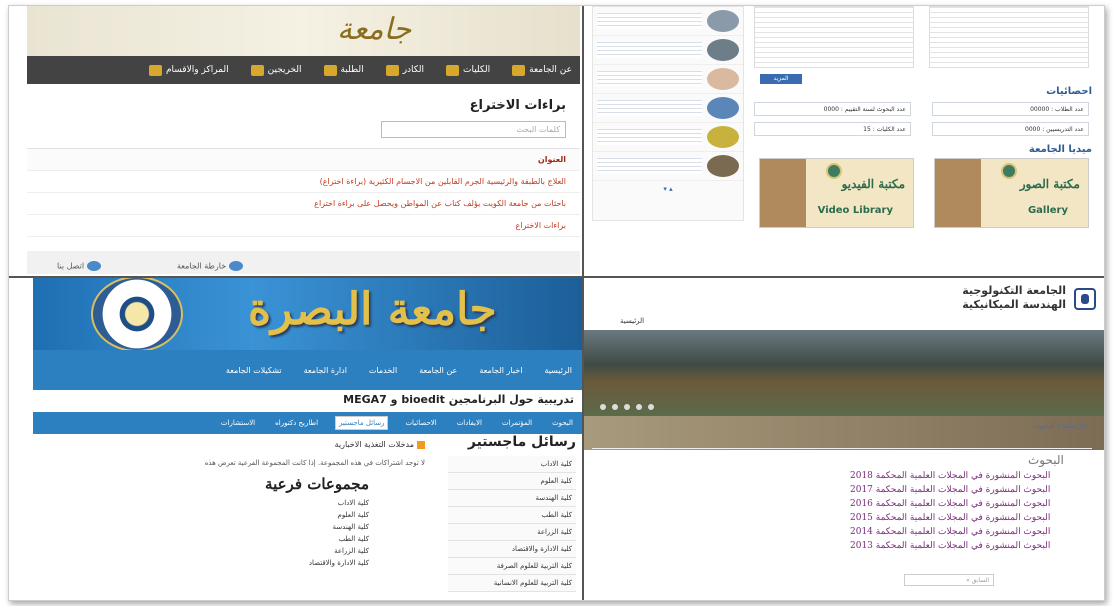  Describe the element at coordinates (1010, 109) in the screenshot. I see `stat-students: عدد الطلاب : 00000` at that location.